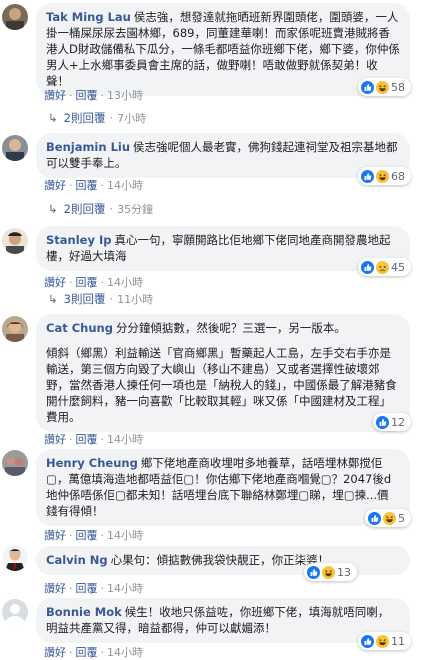  Describe the element at coordinates (84, 612) in the screenshot. I see `commenter-name: Bonnie Mok` at that location.